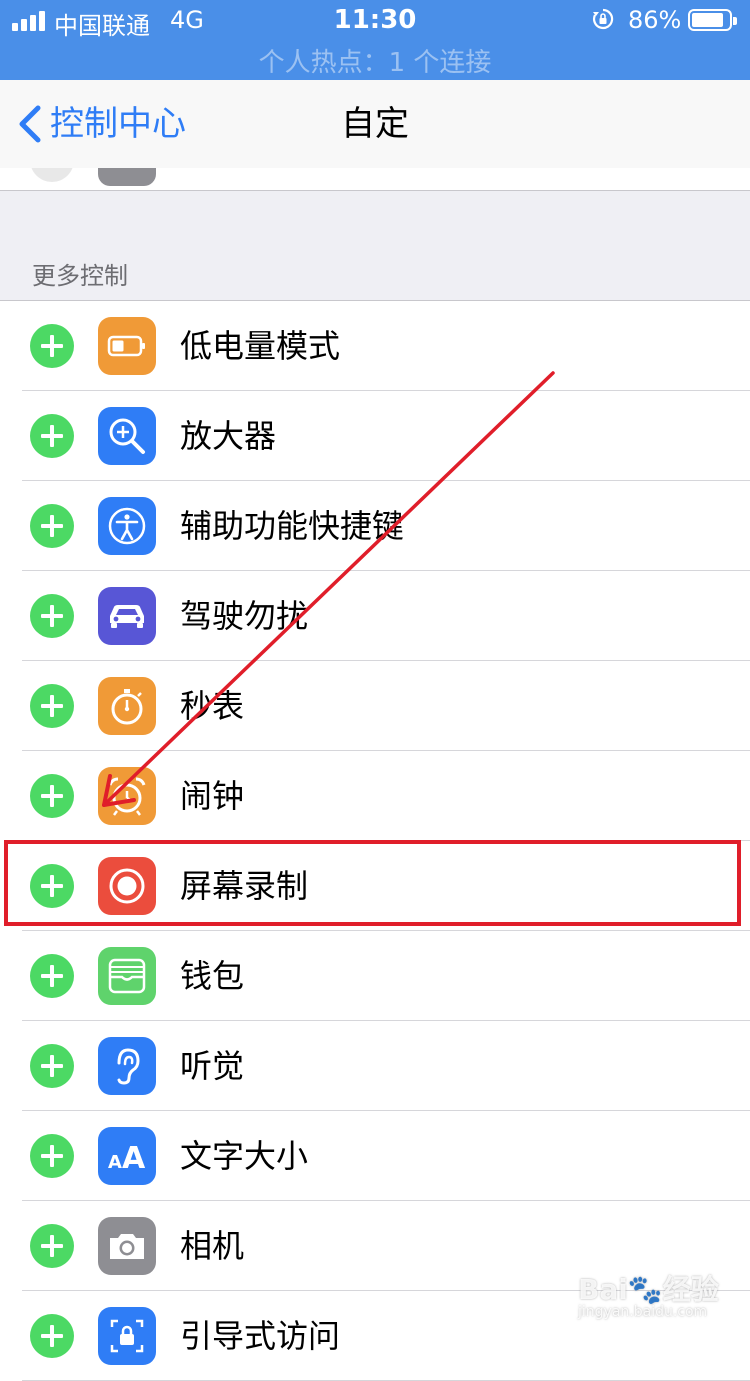 The image size is (750, 1381). What do you see at coordinates (127, 616) in the screenshot?
I see `car-icon` at bounding box center [127, 616].